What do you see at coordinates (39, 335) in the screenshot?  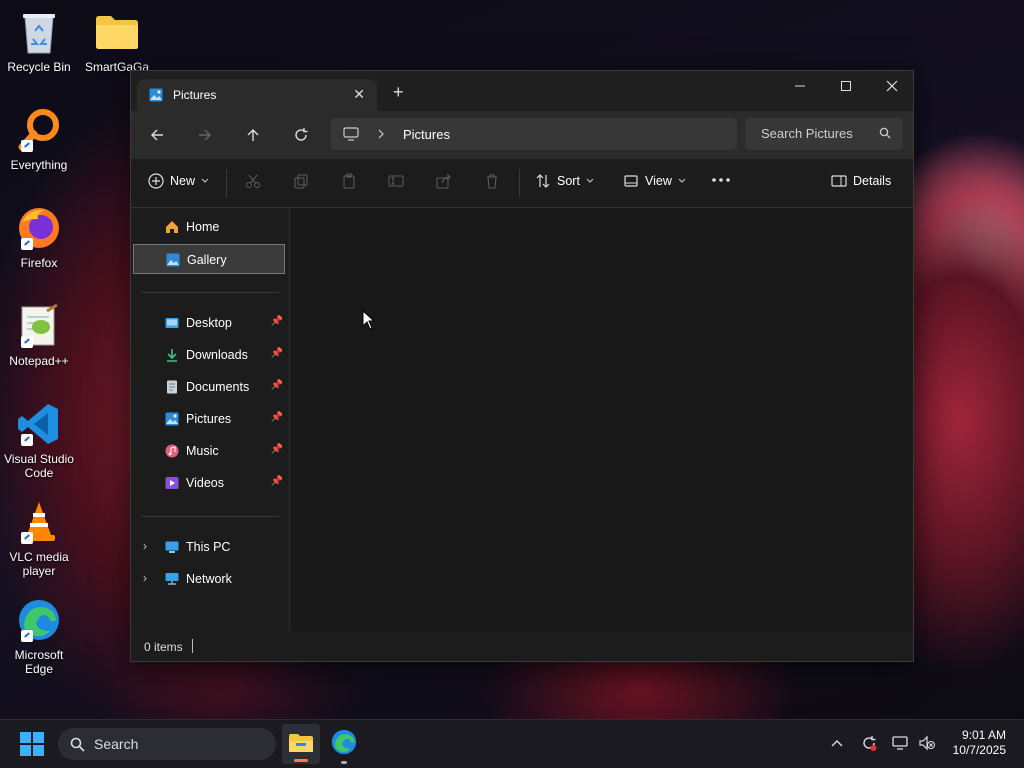 I see `desktop-icon-notepadpp: Notepad++` at bounding box center [39, 335].